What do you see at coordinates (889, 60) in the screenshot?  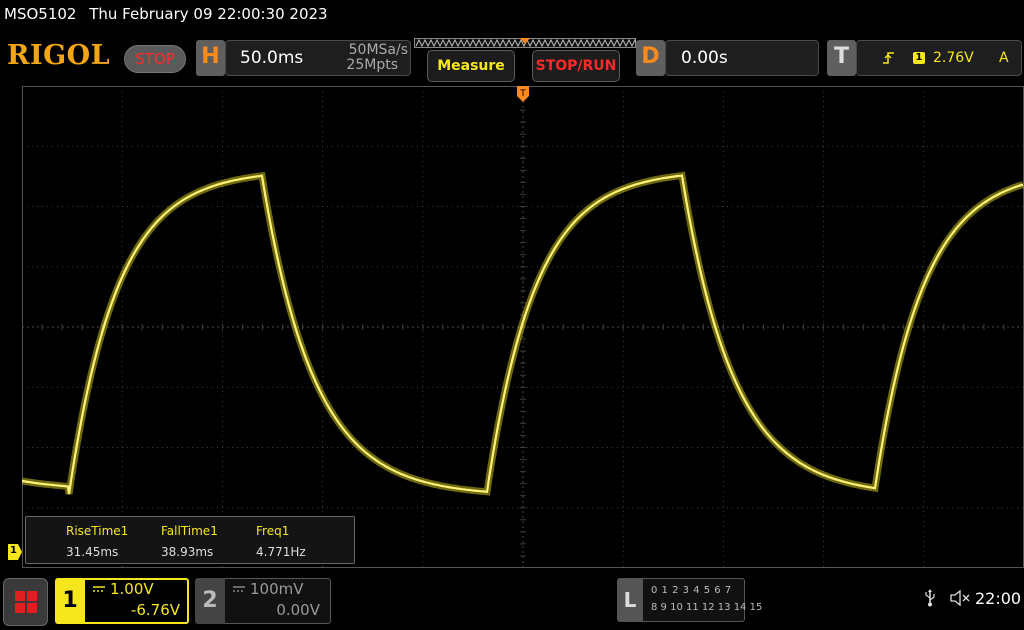 I see `rising-edge-icon` at bounding box center [889, 60].